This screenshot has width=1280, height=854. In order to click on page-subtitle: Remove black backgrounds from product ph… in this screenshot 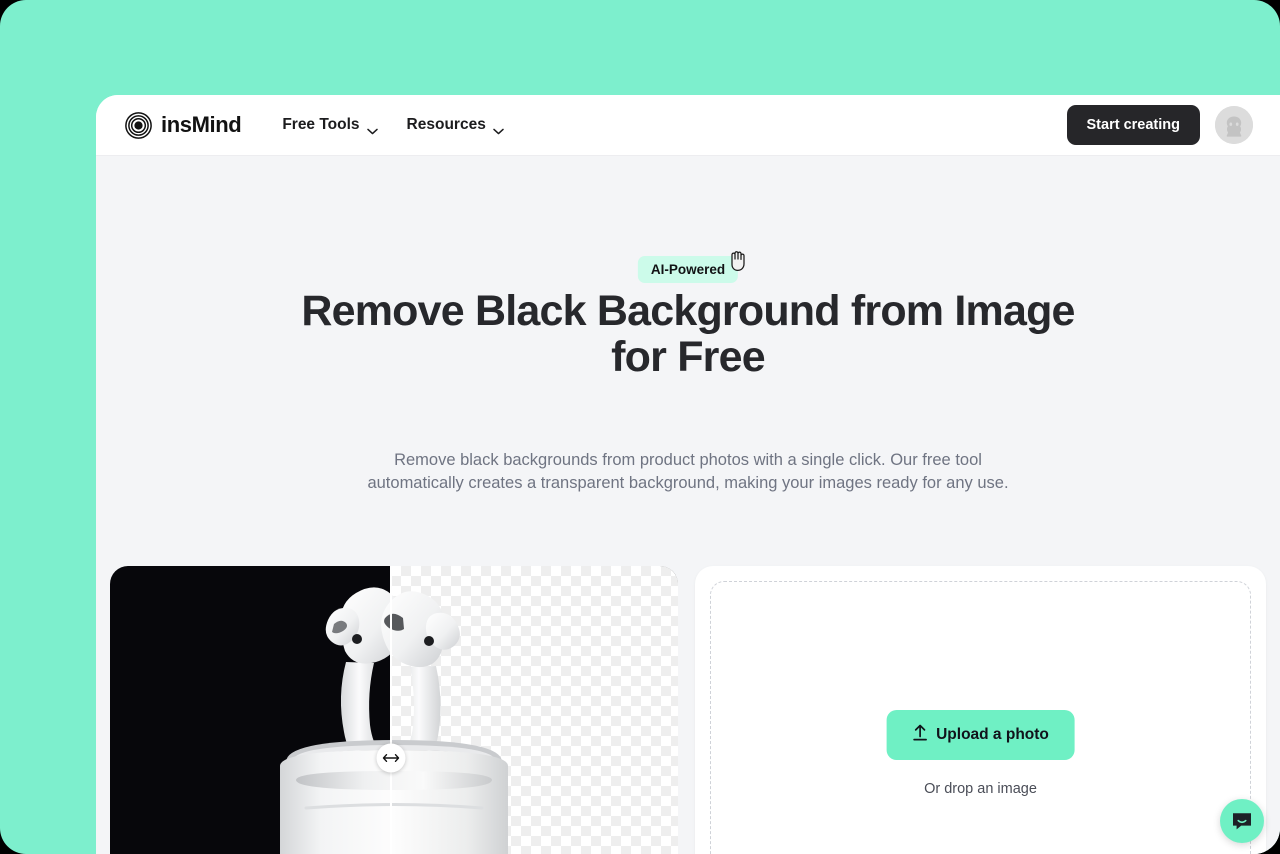, I will do `click(688, 471)`.